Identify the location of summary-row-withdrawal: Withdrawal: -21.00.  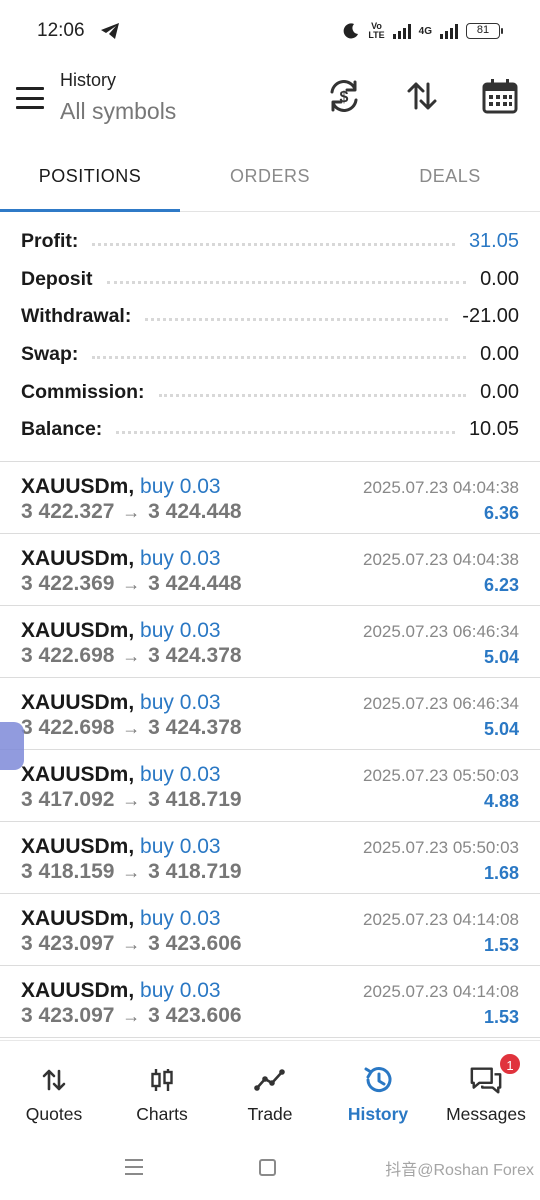
(270, 317).